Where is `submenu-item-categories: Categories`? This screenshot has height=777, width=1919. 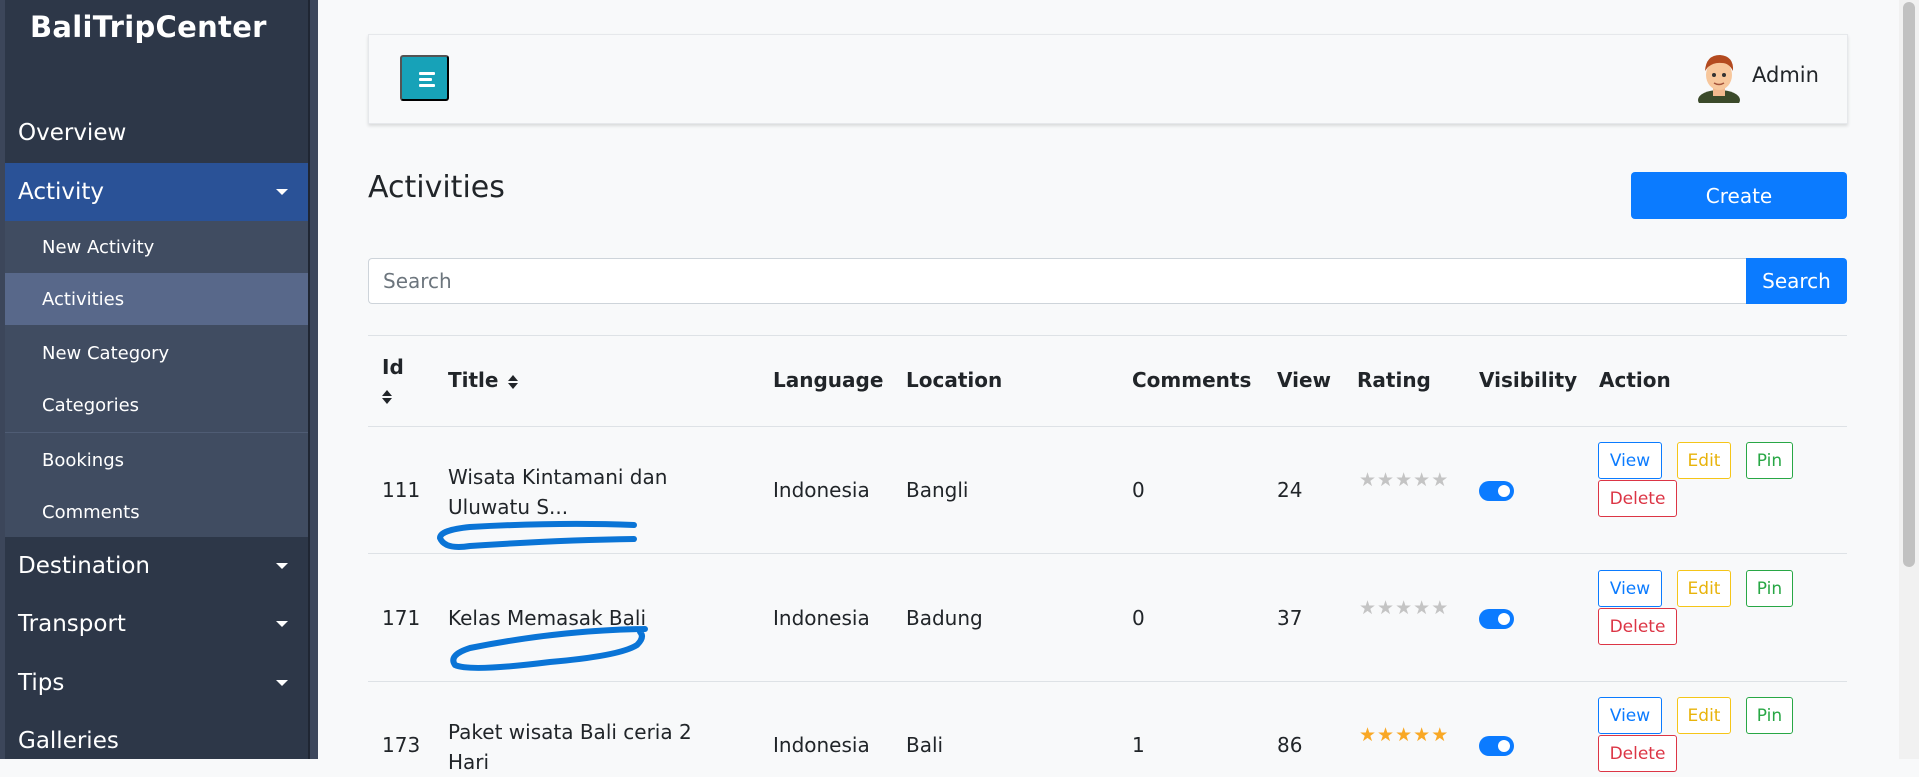
submenu-item-categories: Categories is located at coordinates (156, 405).